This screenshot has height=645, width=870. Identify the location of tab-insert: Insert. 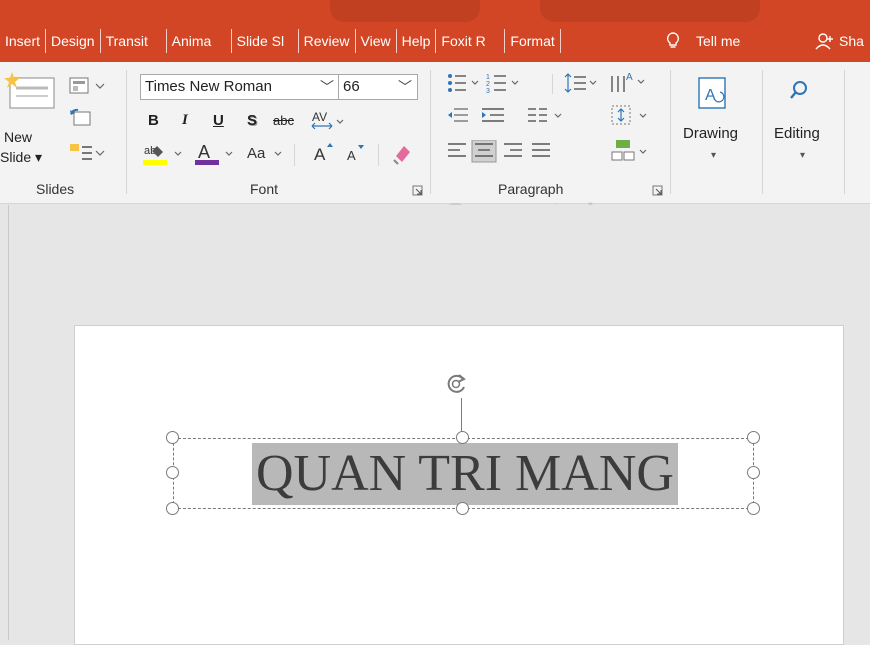
(23, 41).